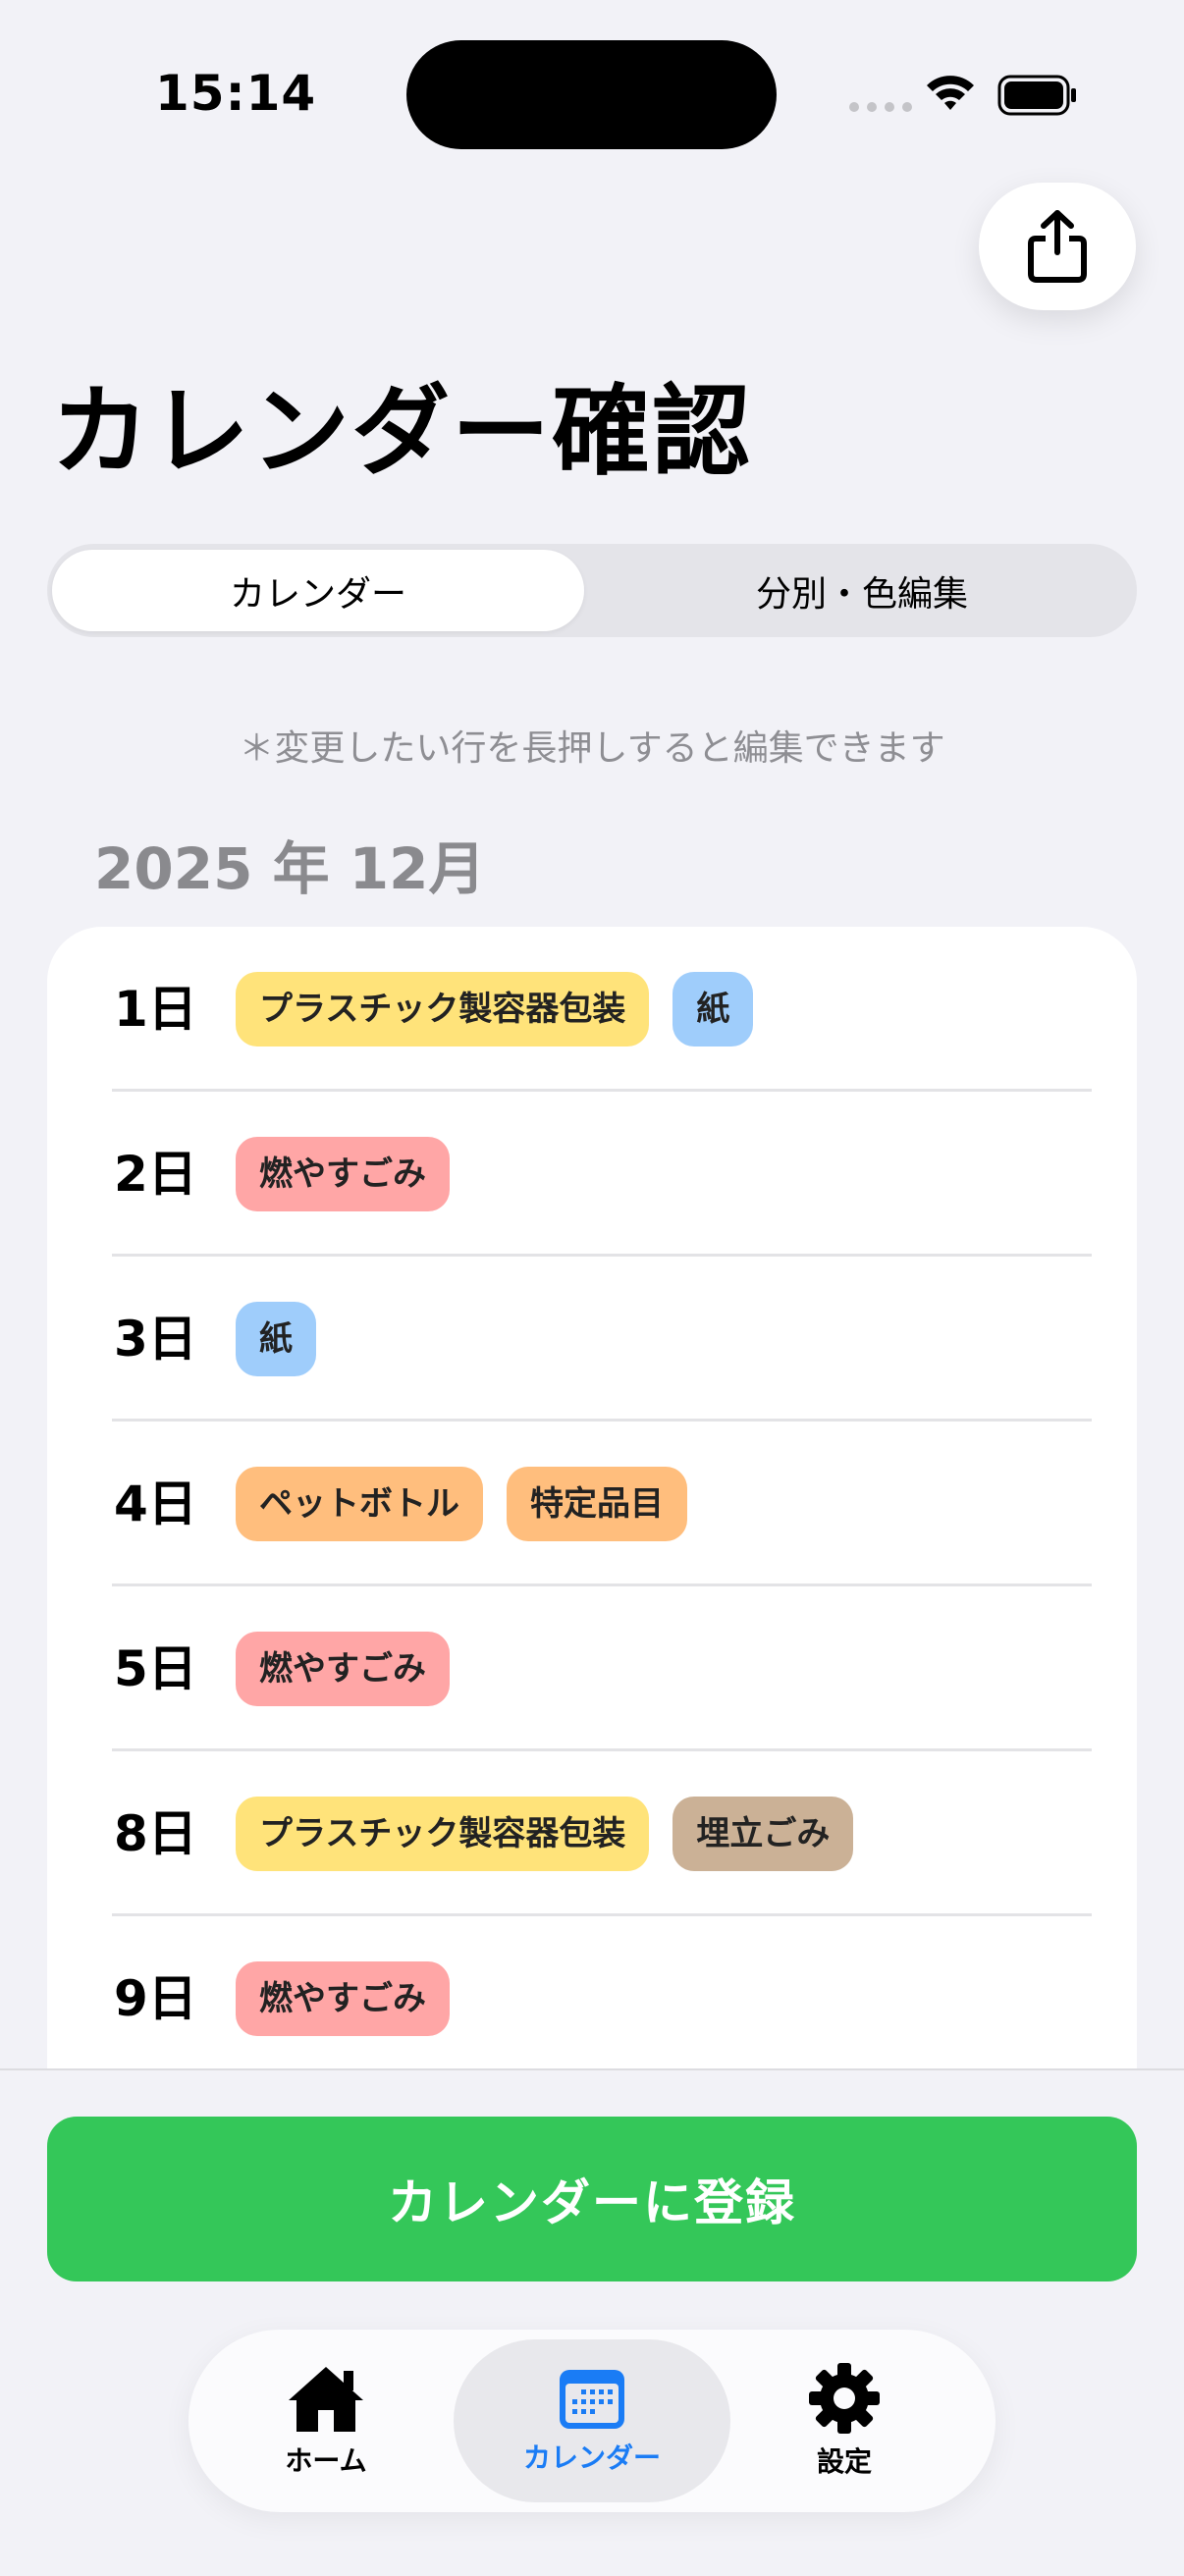 The width and height of the screenshot is (1184, 2576). What do you see at coordinates (401, 431) in the screenshot?
I see `page-title: カレンダー確認` at bounding box center [401, 431].